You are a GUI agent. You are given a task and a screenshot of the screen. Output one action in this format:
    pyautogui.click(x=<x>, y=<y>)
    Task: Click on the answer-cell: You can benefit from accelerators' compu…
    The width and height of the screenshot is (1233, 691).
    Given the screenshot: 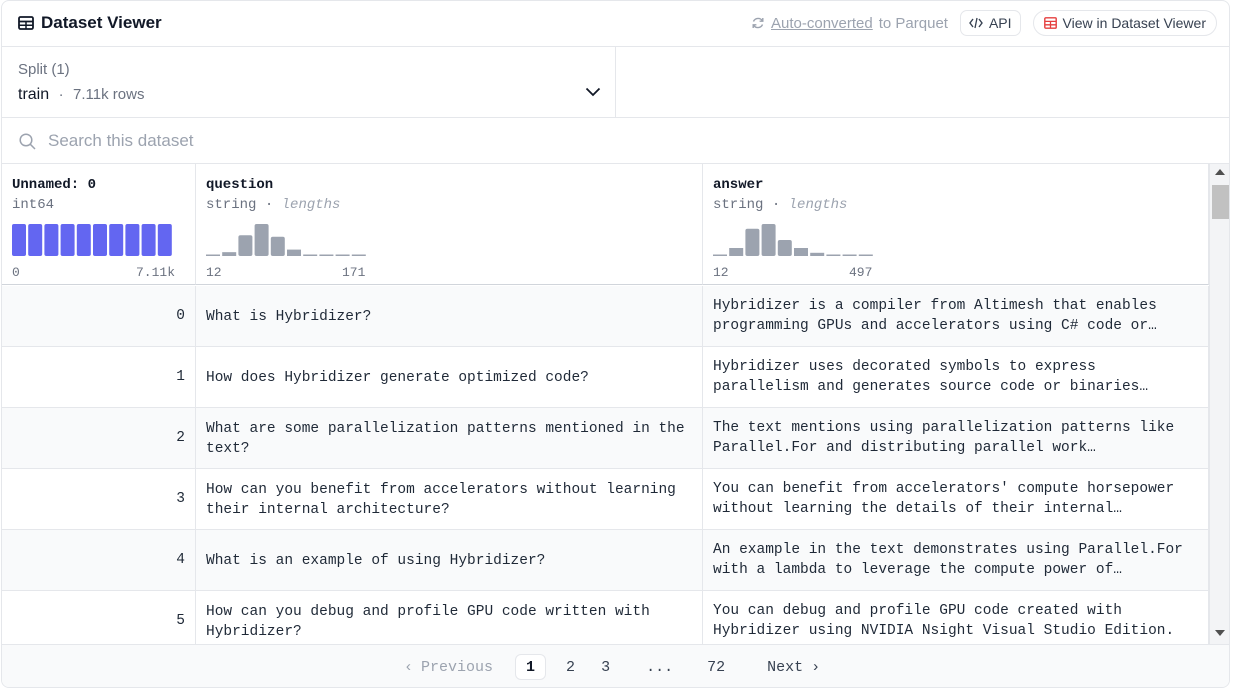 What is the action you would take?
    pyautogui.click(x=956, y=499)
    